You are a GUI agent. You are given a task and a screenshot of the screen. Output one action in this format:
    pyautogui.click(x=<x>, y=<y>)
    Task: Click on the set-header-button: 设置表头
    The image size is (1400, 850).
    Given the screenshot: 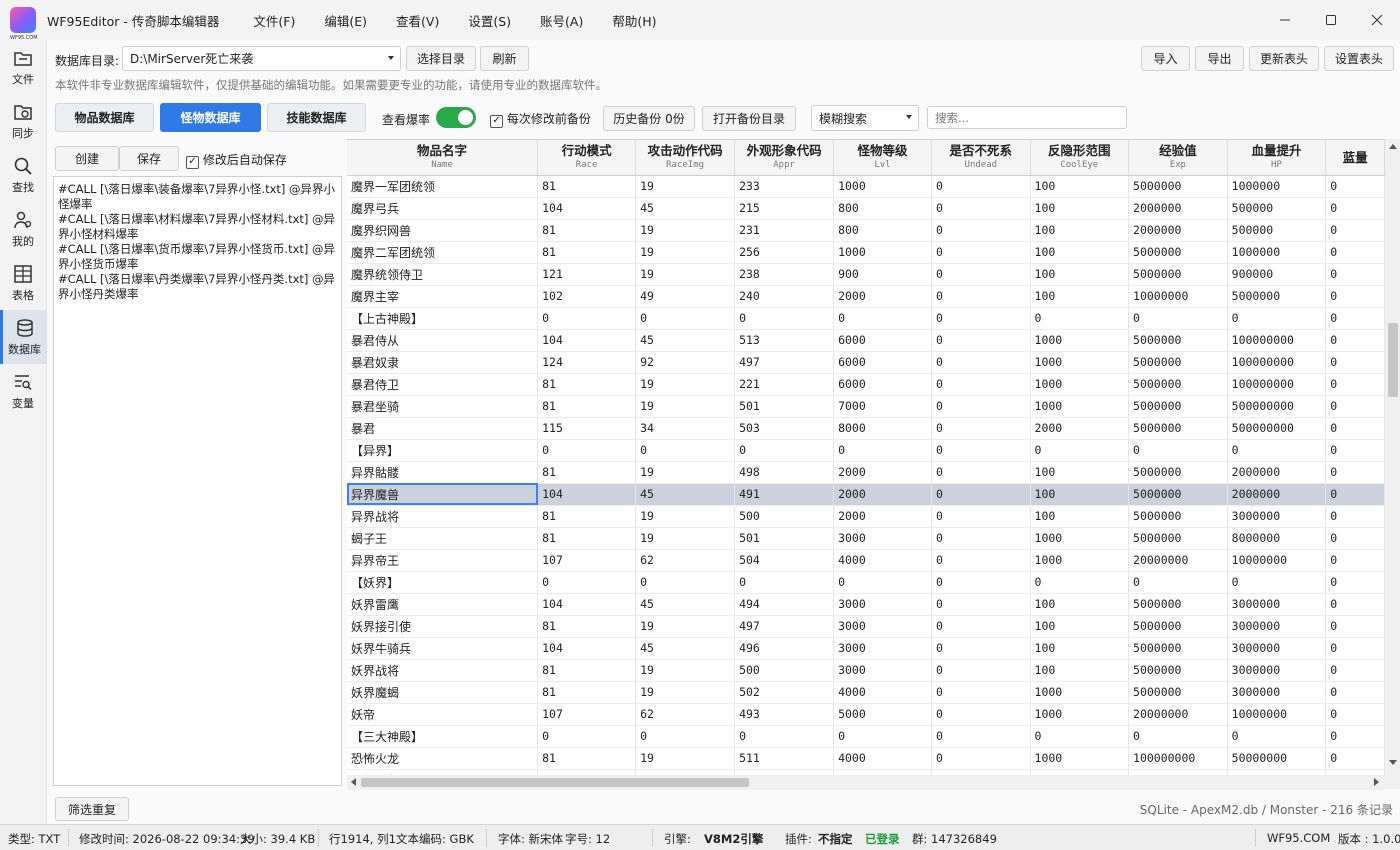 What is the action you would take?
    pyautogui.click(x=1359, y=58)
    